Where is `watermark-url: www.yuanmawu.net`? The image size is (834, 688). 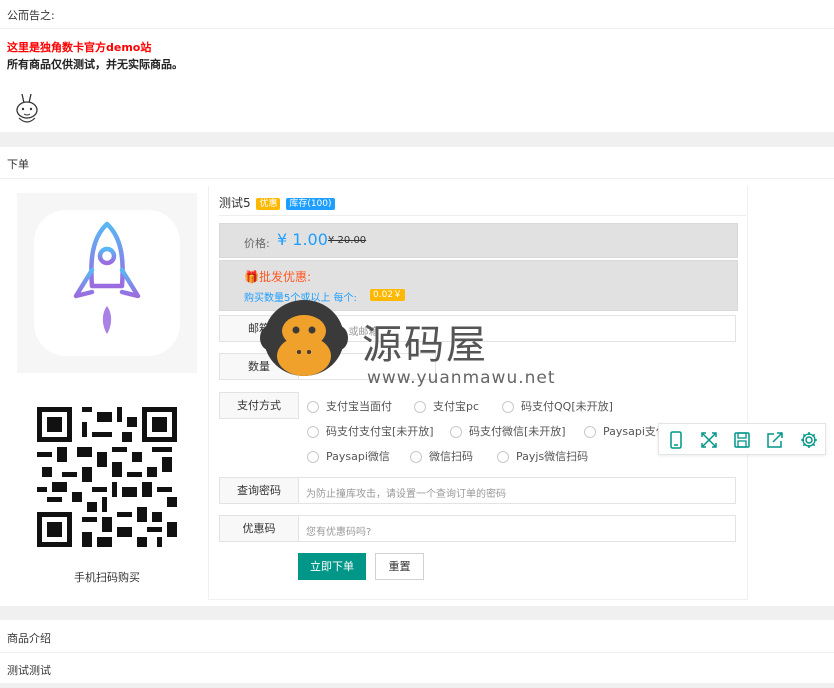 watermark-url: www.yuanmawu.net is located at coordinates (461, 378).